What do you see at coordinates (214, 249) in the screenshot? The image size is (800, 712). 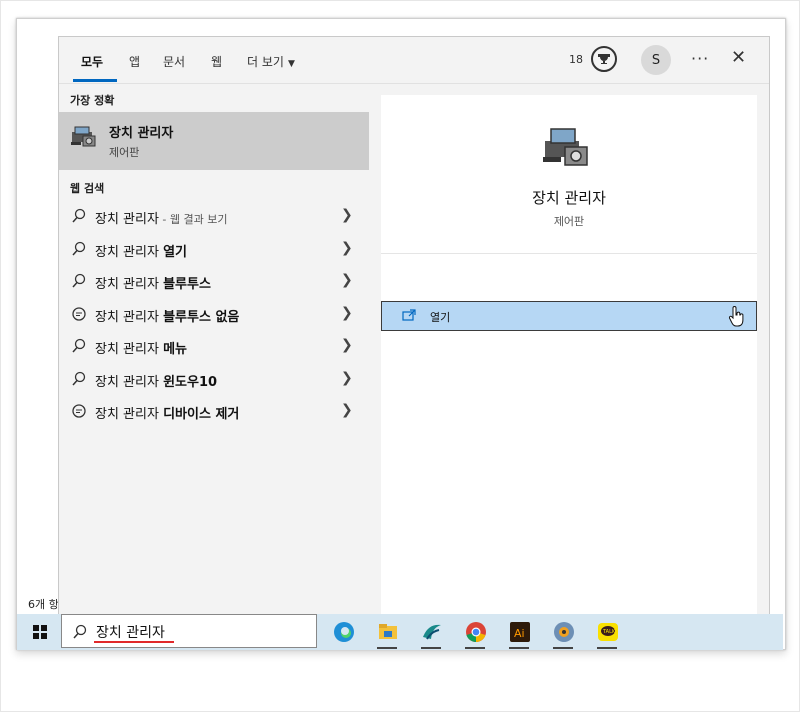 I see `web-result-item: 장치 관리자 열기 ❯` at bounding box center [214, 249].